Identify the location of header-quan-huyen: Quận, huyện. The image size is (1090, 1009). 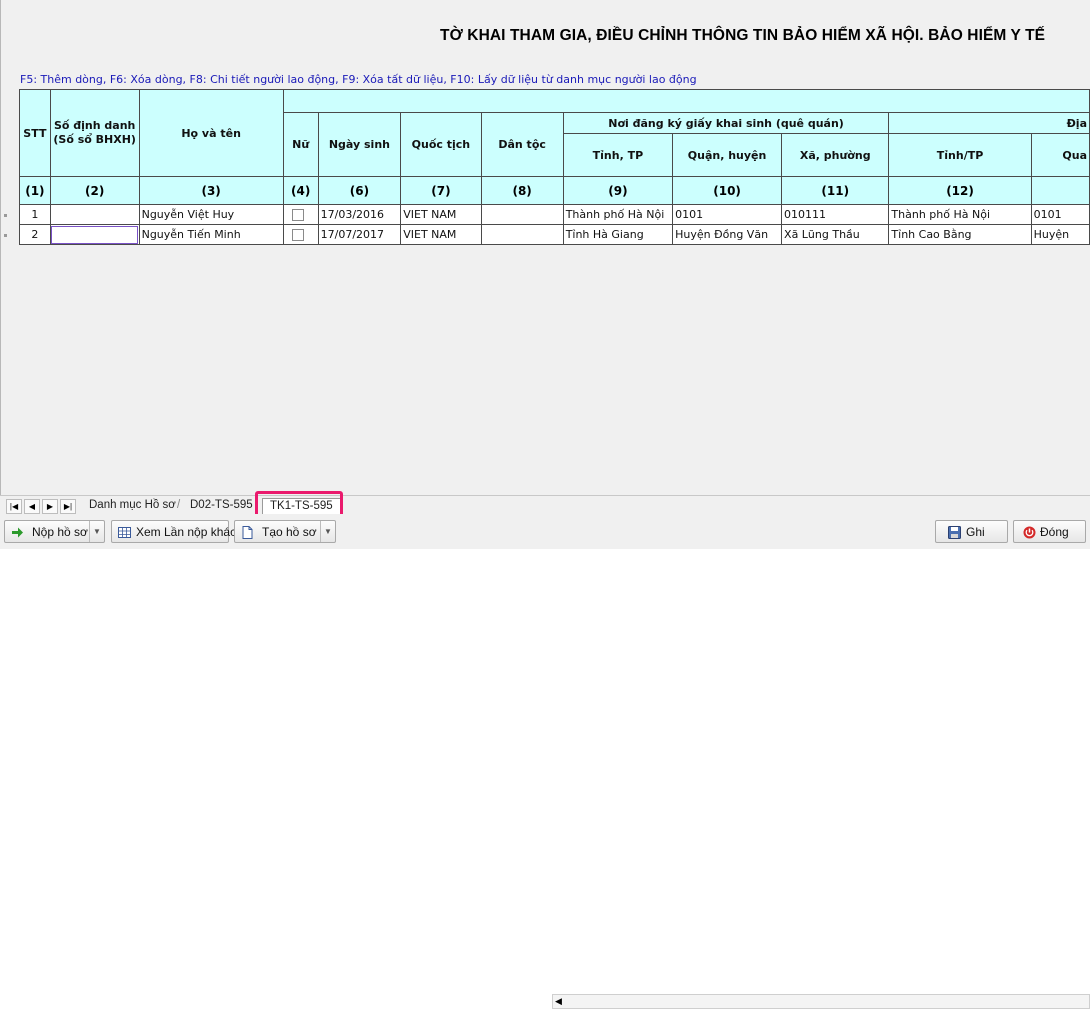
(727, 155).